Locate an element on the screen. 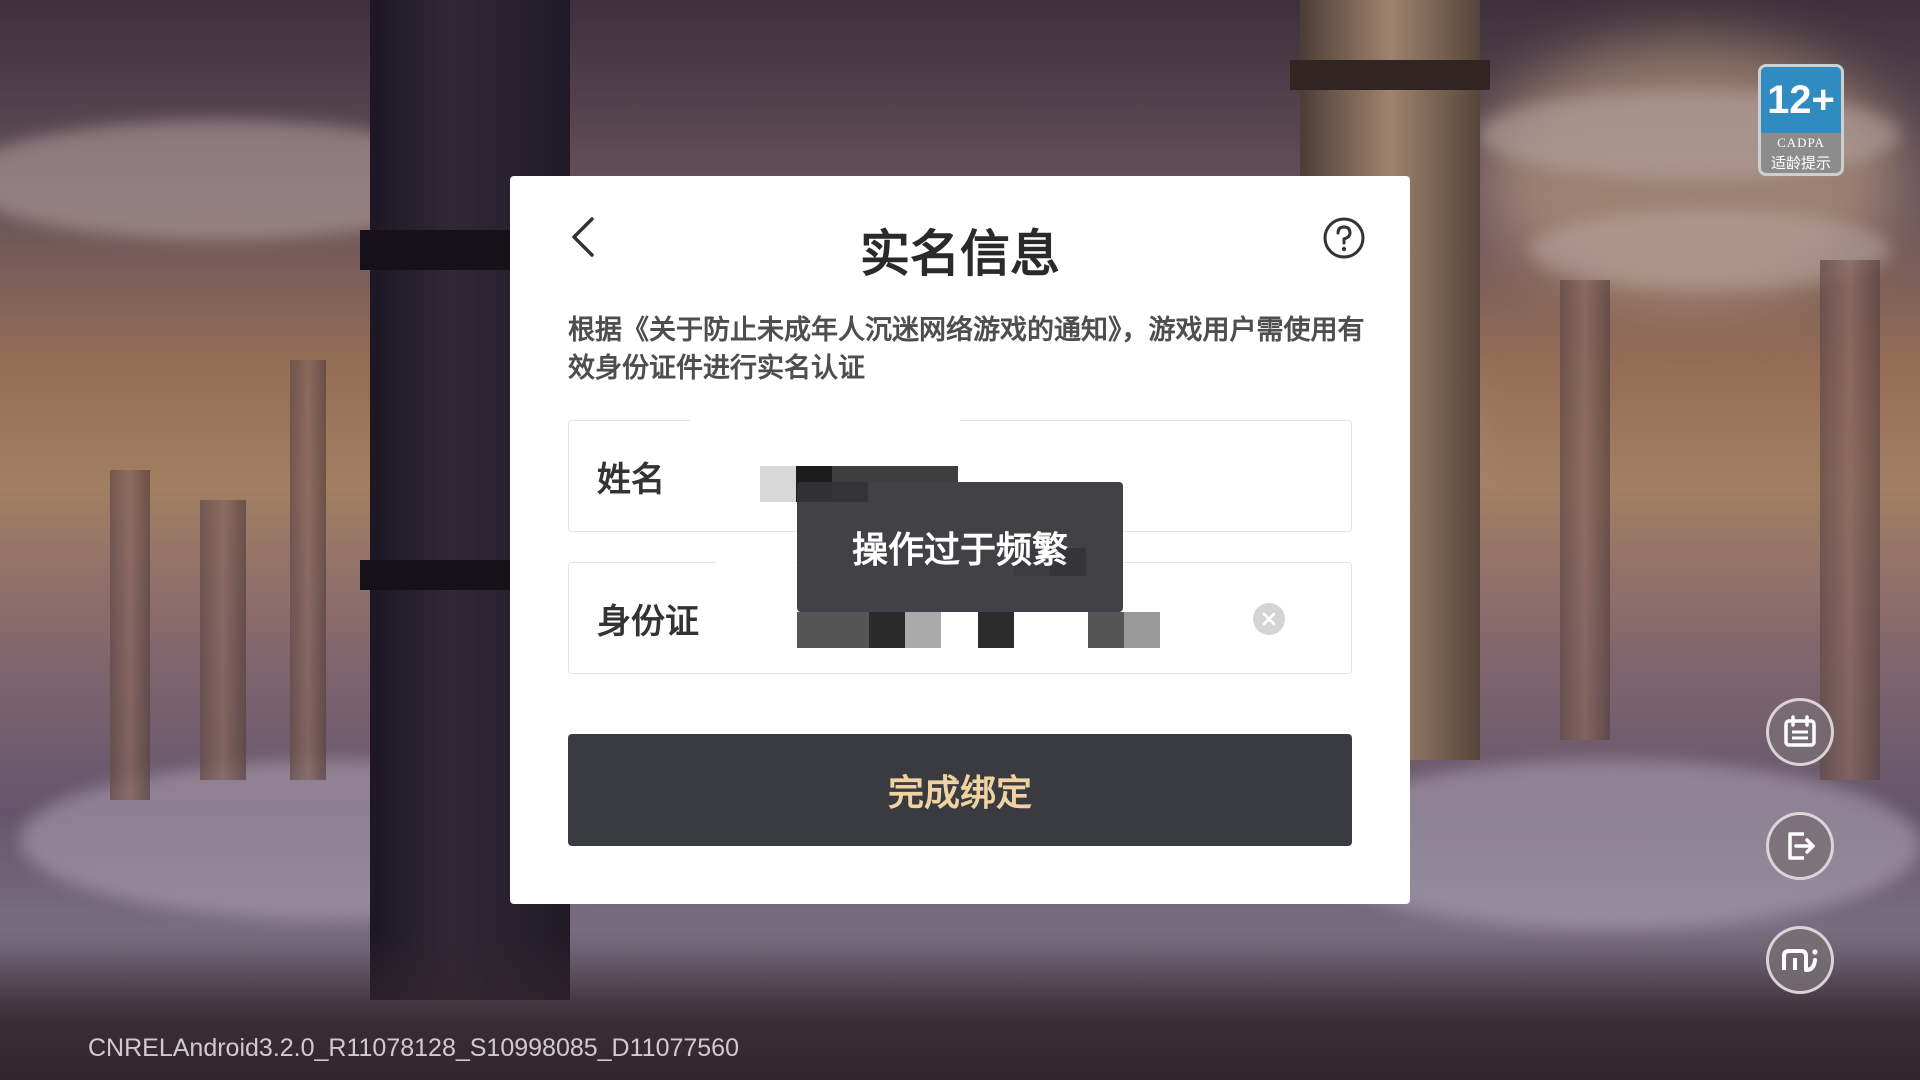  close-icon is located at coordinates (1269, 619).